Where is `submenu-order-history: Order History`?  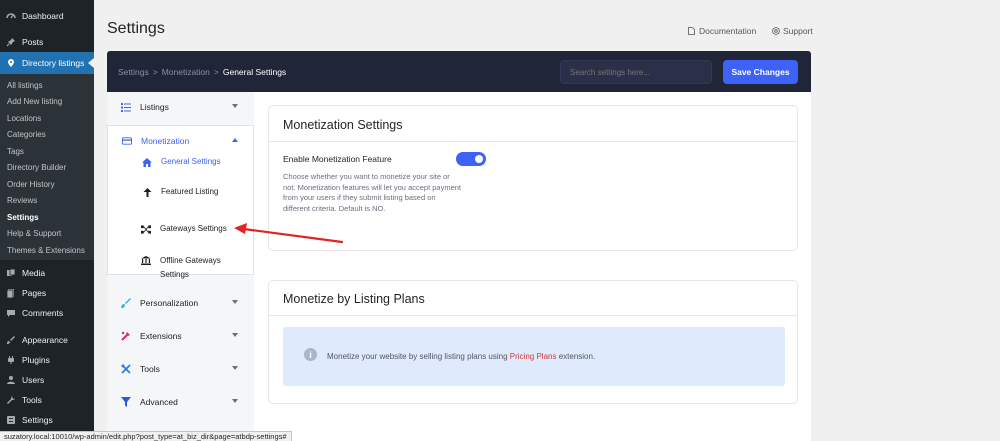 submenu-order-history: Order History is located at coordinates (31, 184).